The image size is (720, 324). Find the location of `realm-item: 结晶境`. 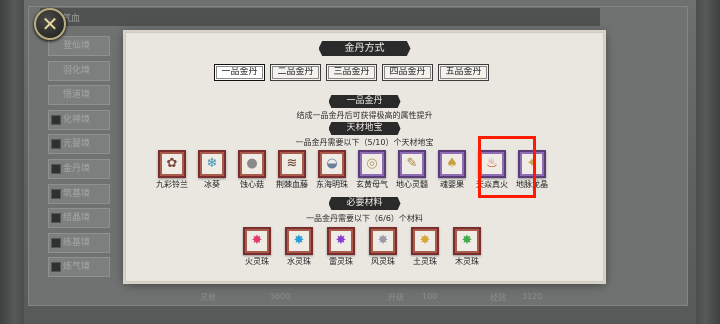

realm-item: 结晶境 is located at coordinates (79, 218).